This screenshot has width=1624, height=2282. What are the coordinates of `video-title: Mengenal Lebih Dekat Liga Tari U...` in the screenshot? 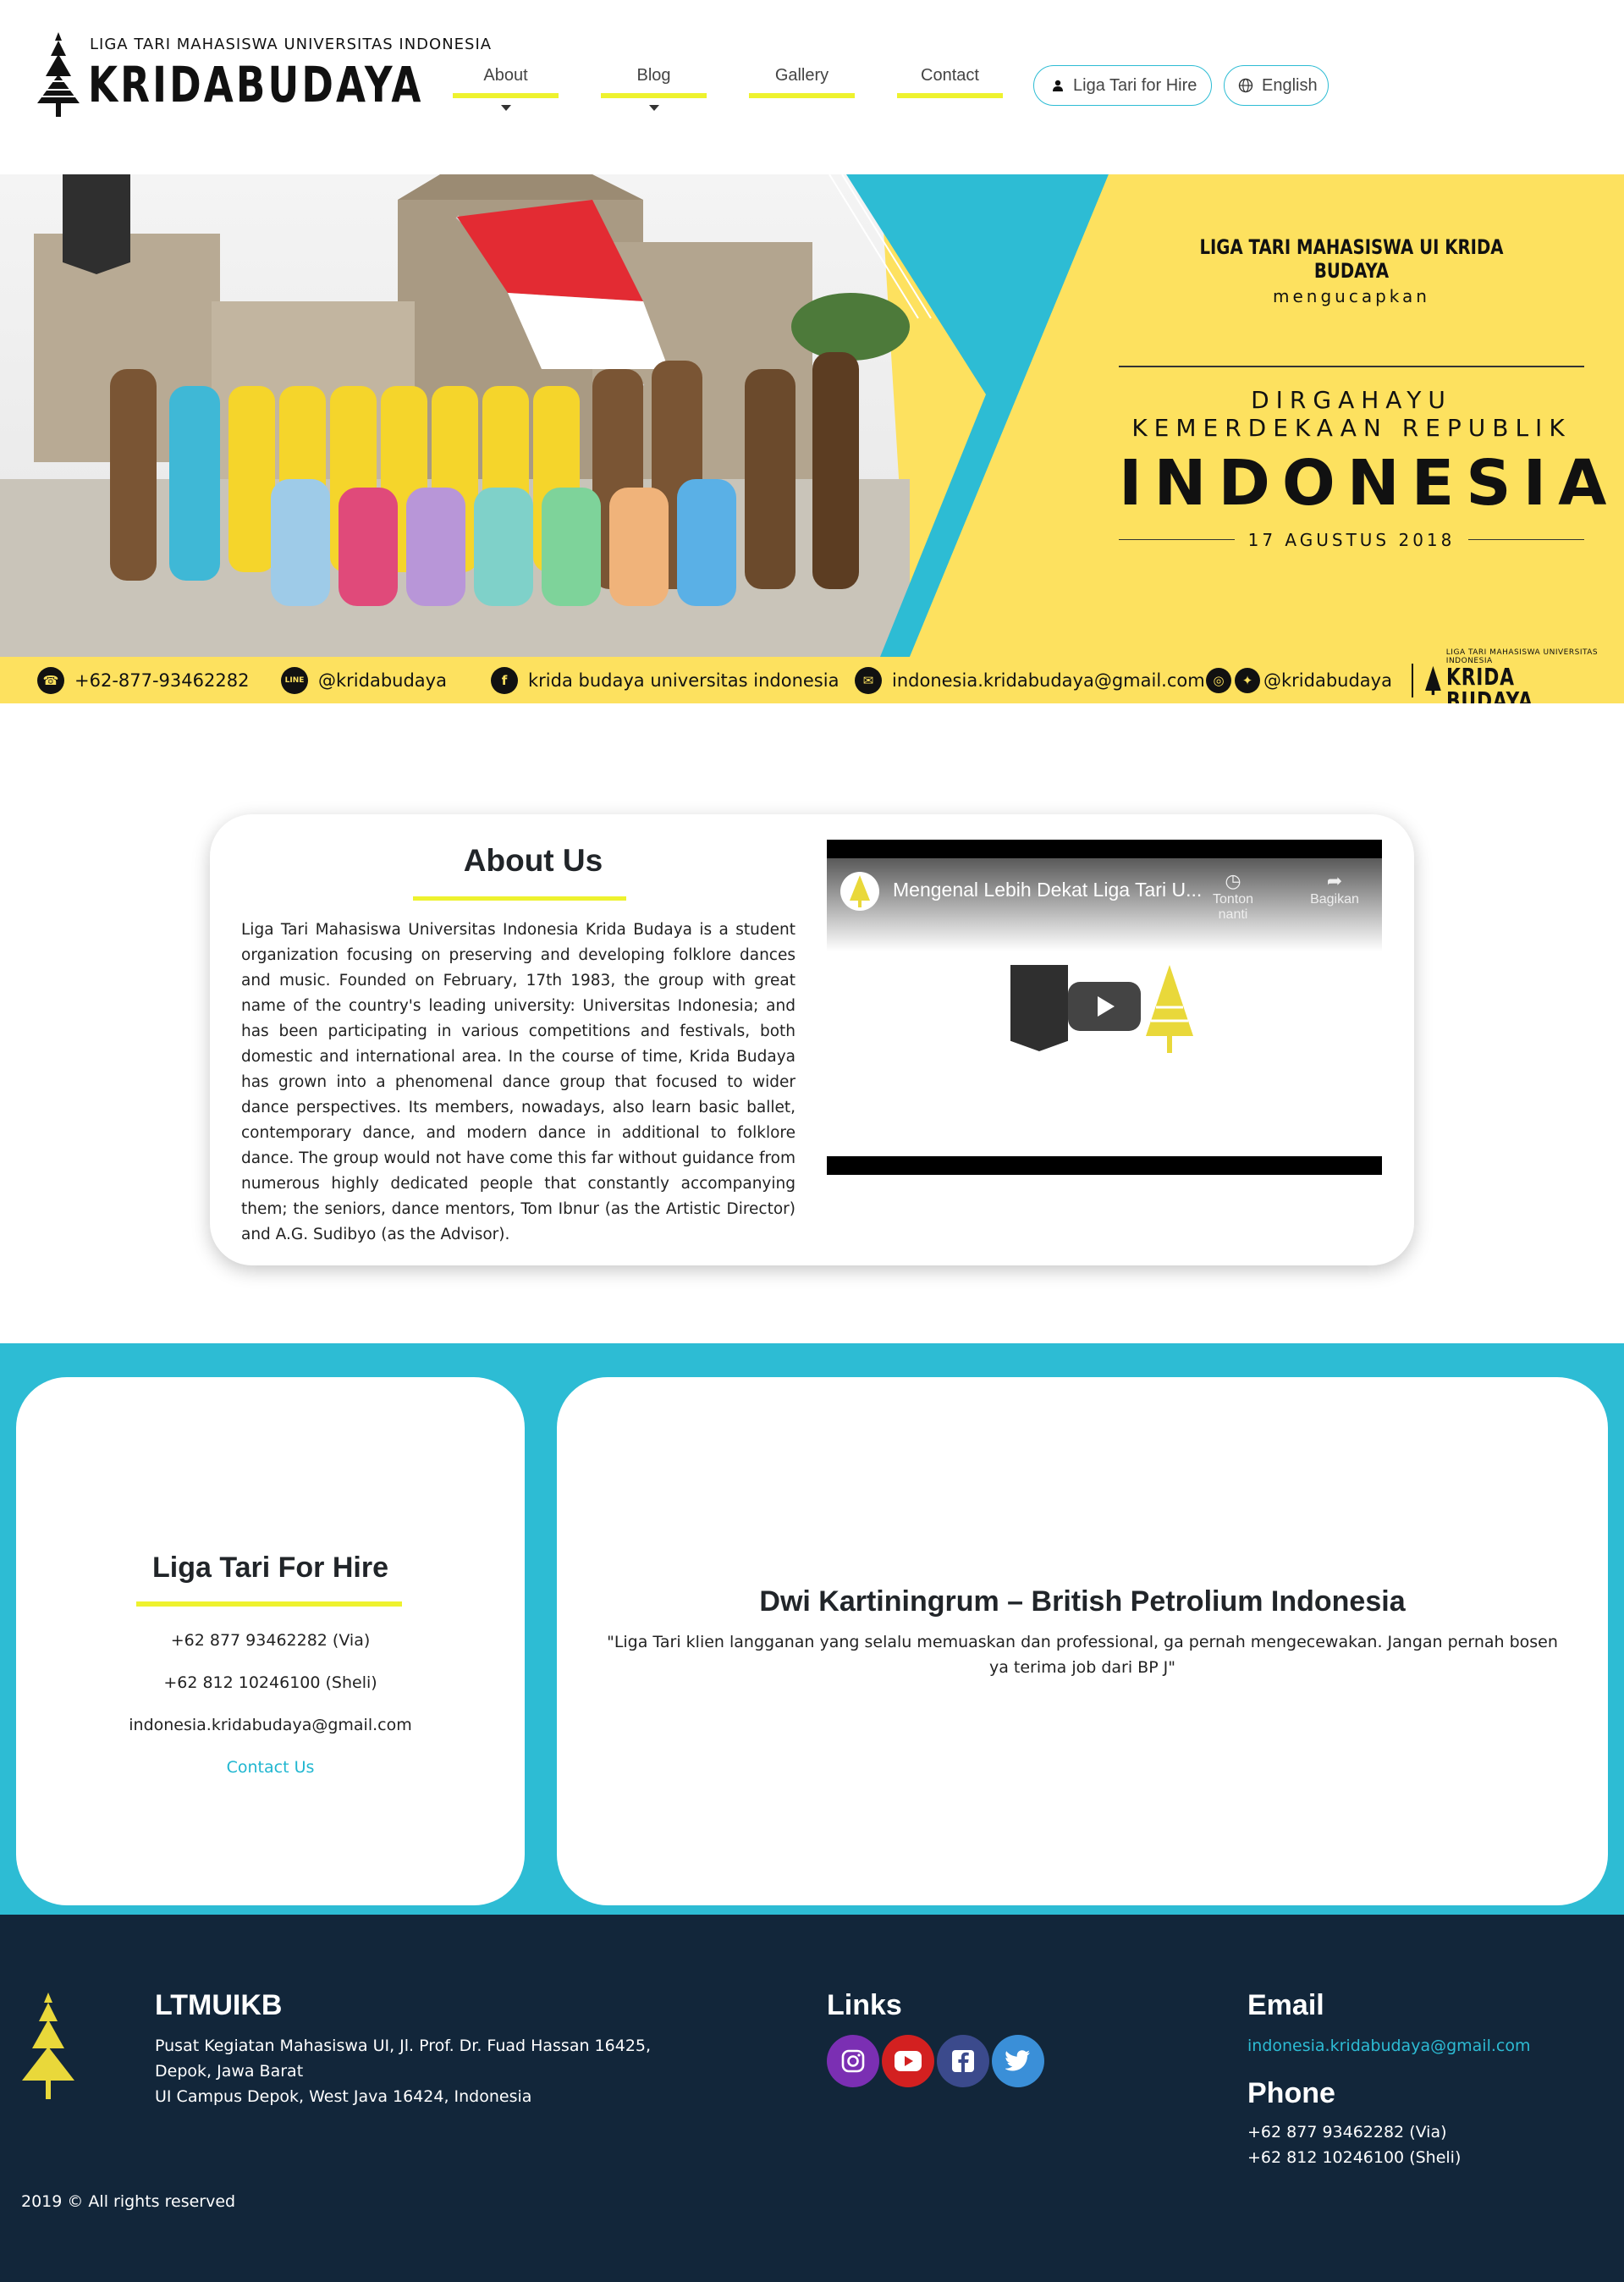 It's located at (1047, 890).